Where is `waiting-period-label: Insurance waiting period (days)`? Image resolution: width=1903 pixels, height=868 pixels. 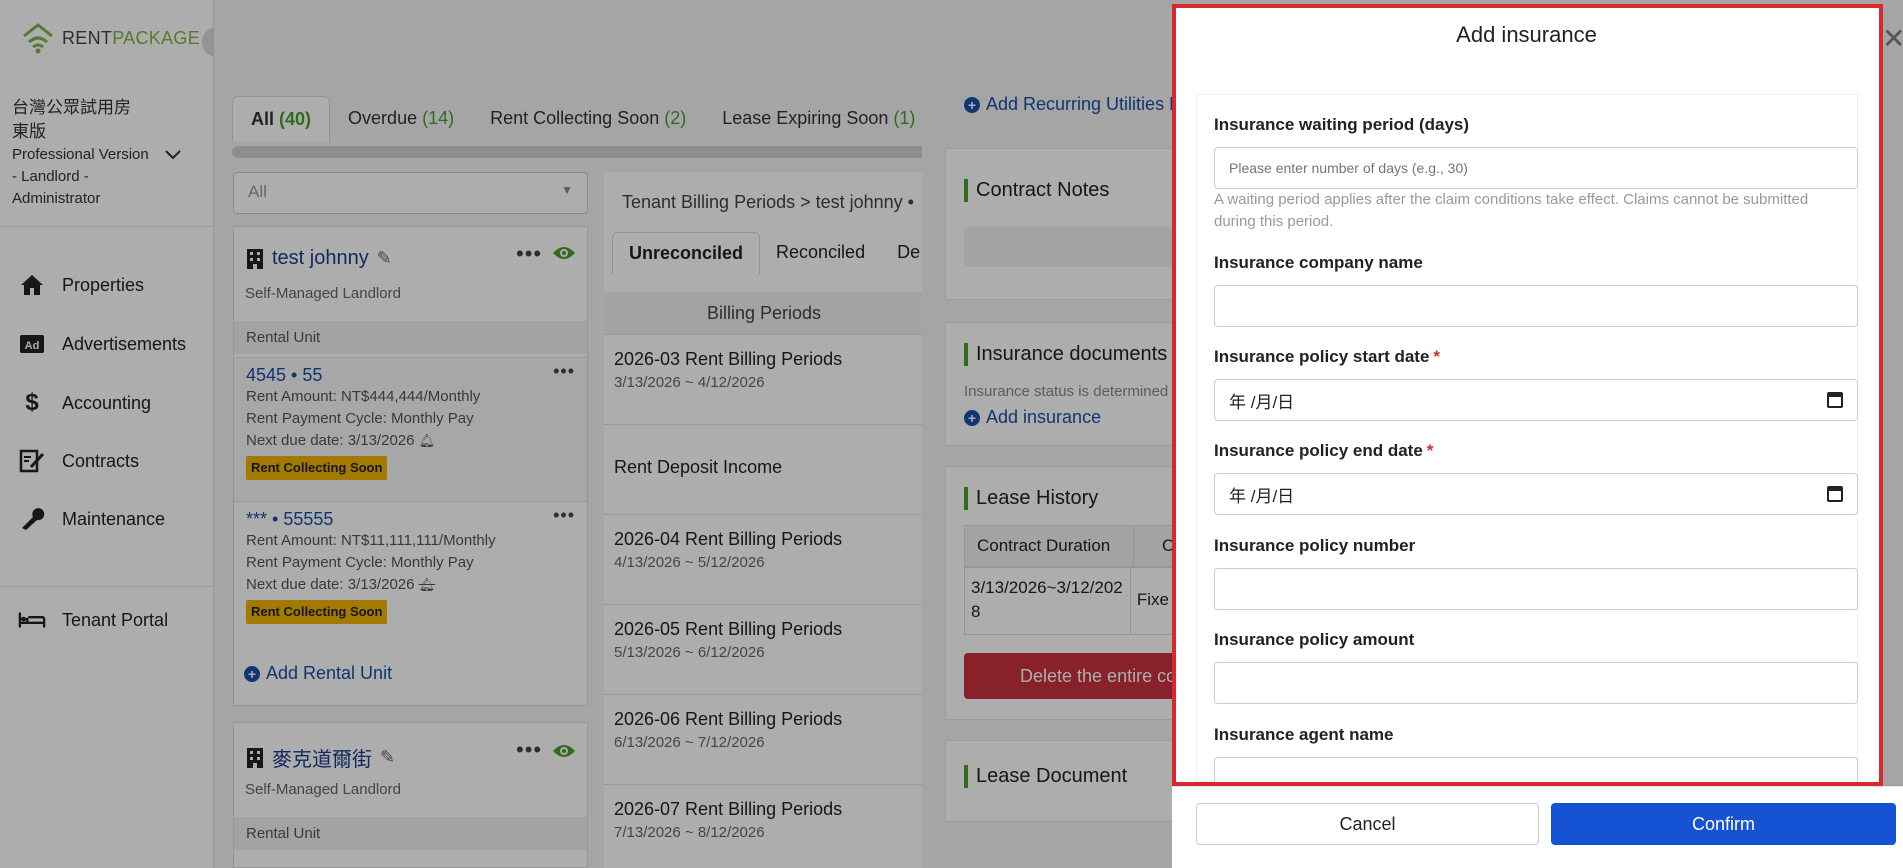 waiting-period-label: Insurance waiting period (days) is located at coordinates (1342, 124).